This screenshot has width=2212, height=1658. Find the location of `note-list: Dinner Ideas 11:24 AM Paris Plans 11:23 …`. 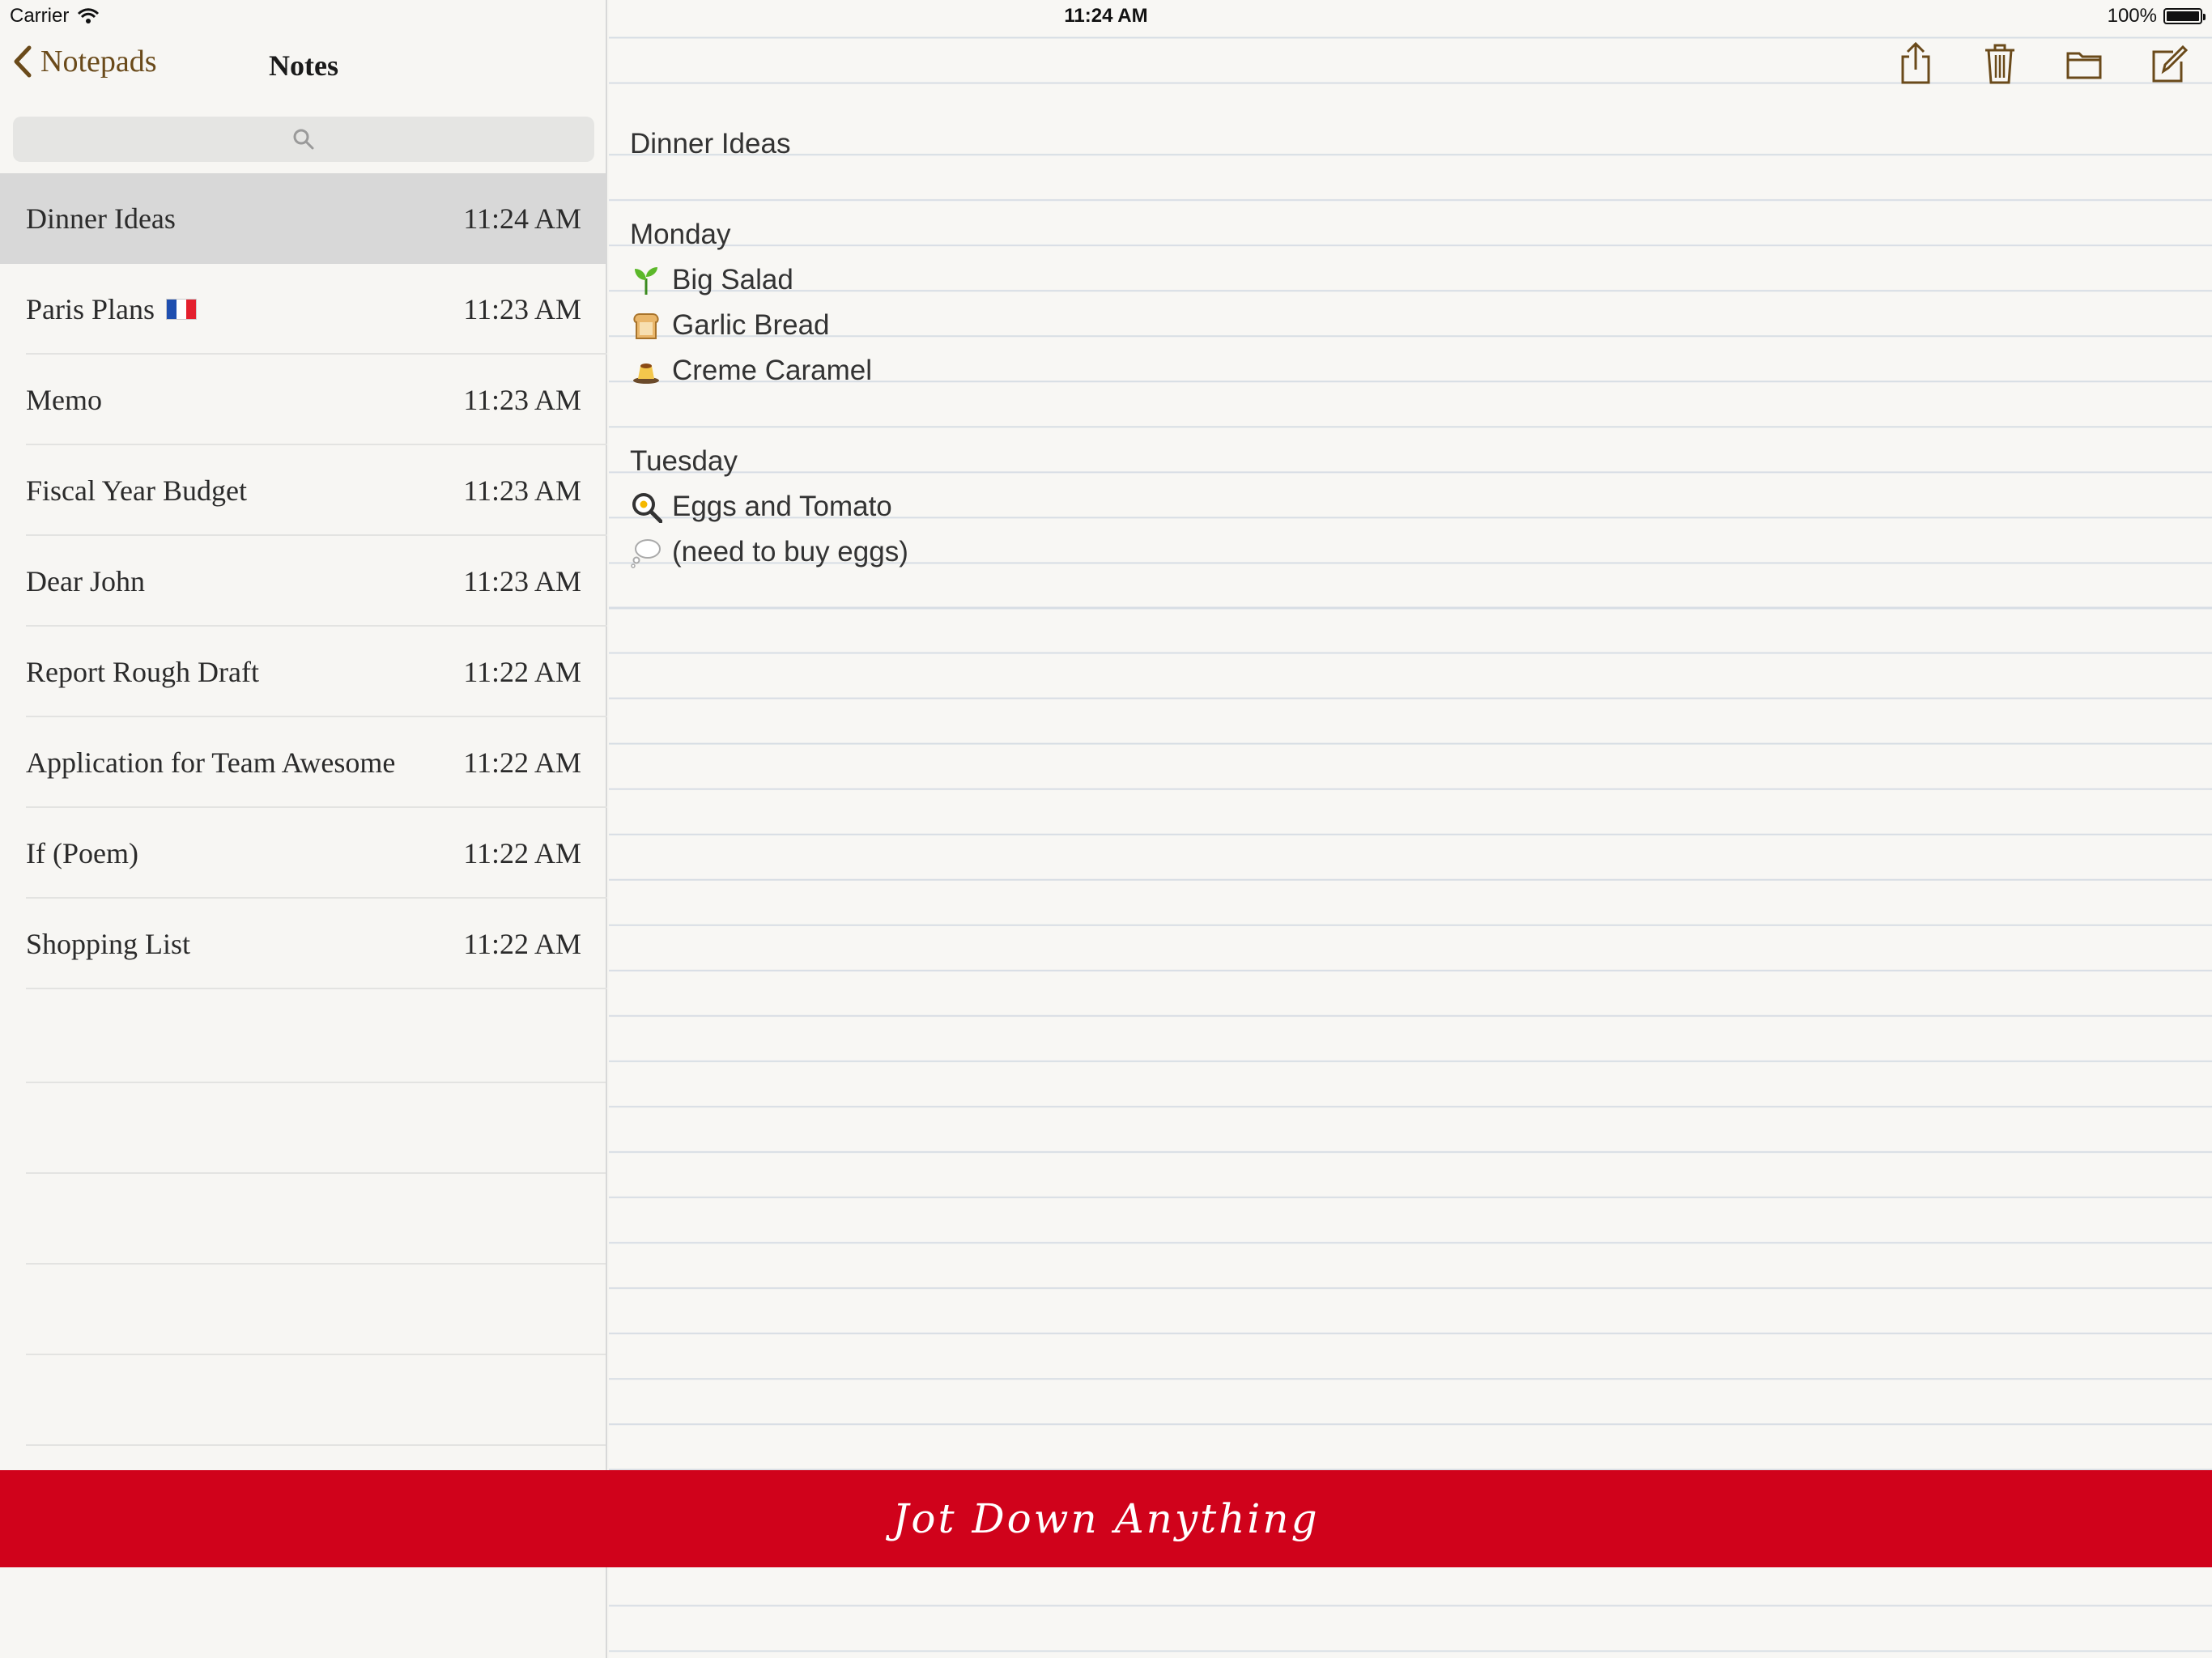

note-list: Dinner Ideas 11:24 AM Paris Plans 11:23 … is located at coordinates (303, 581).